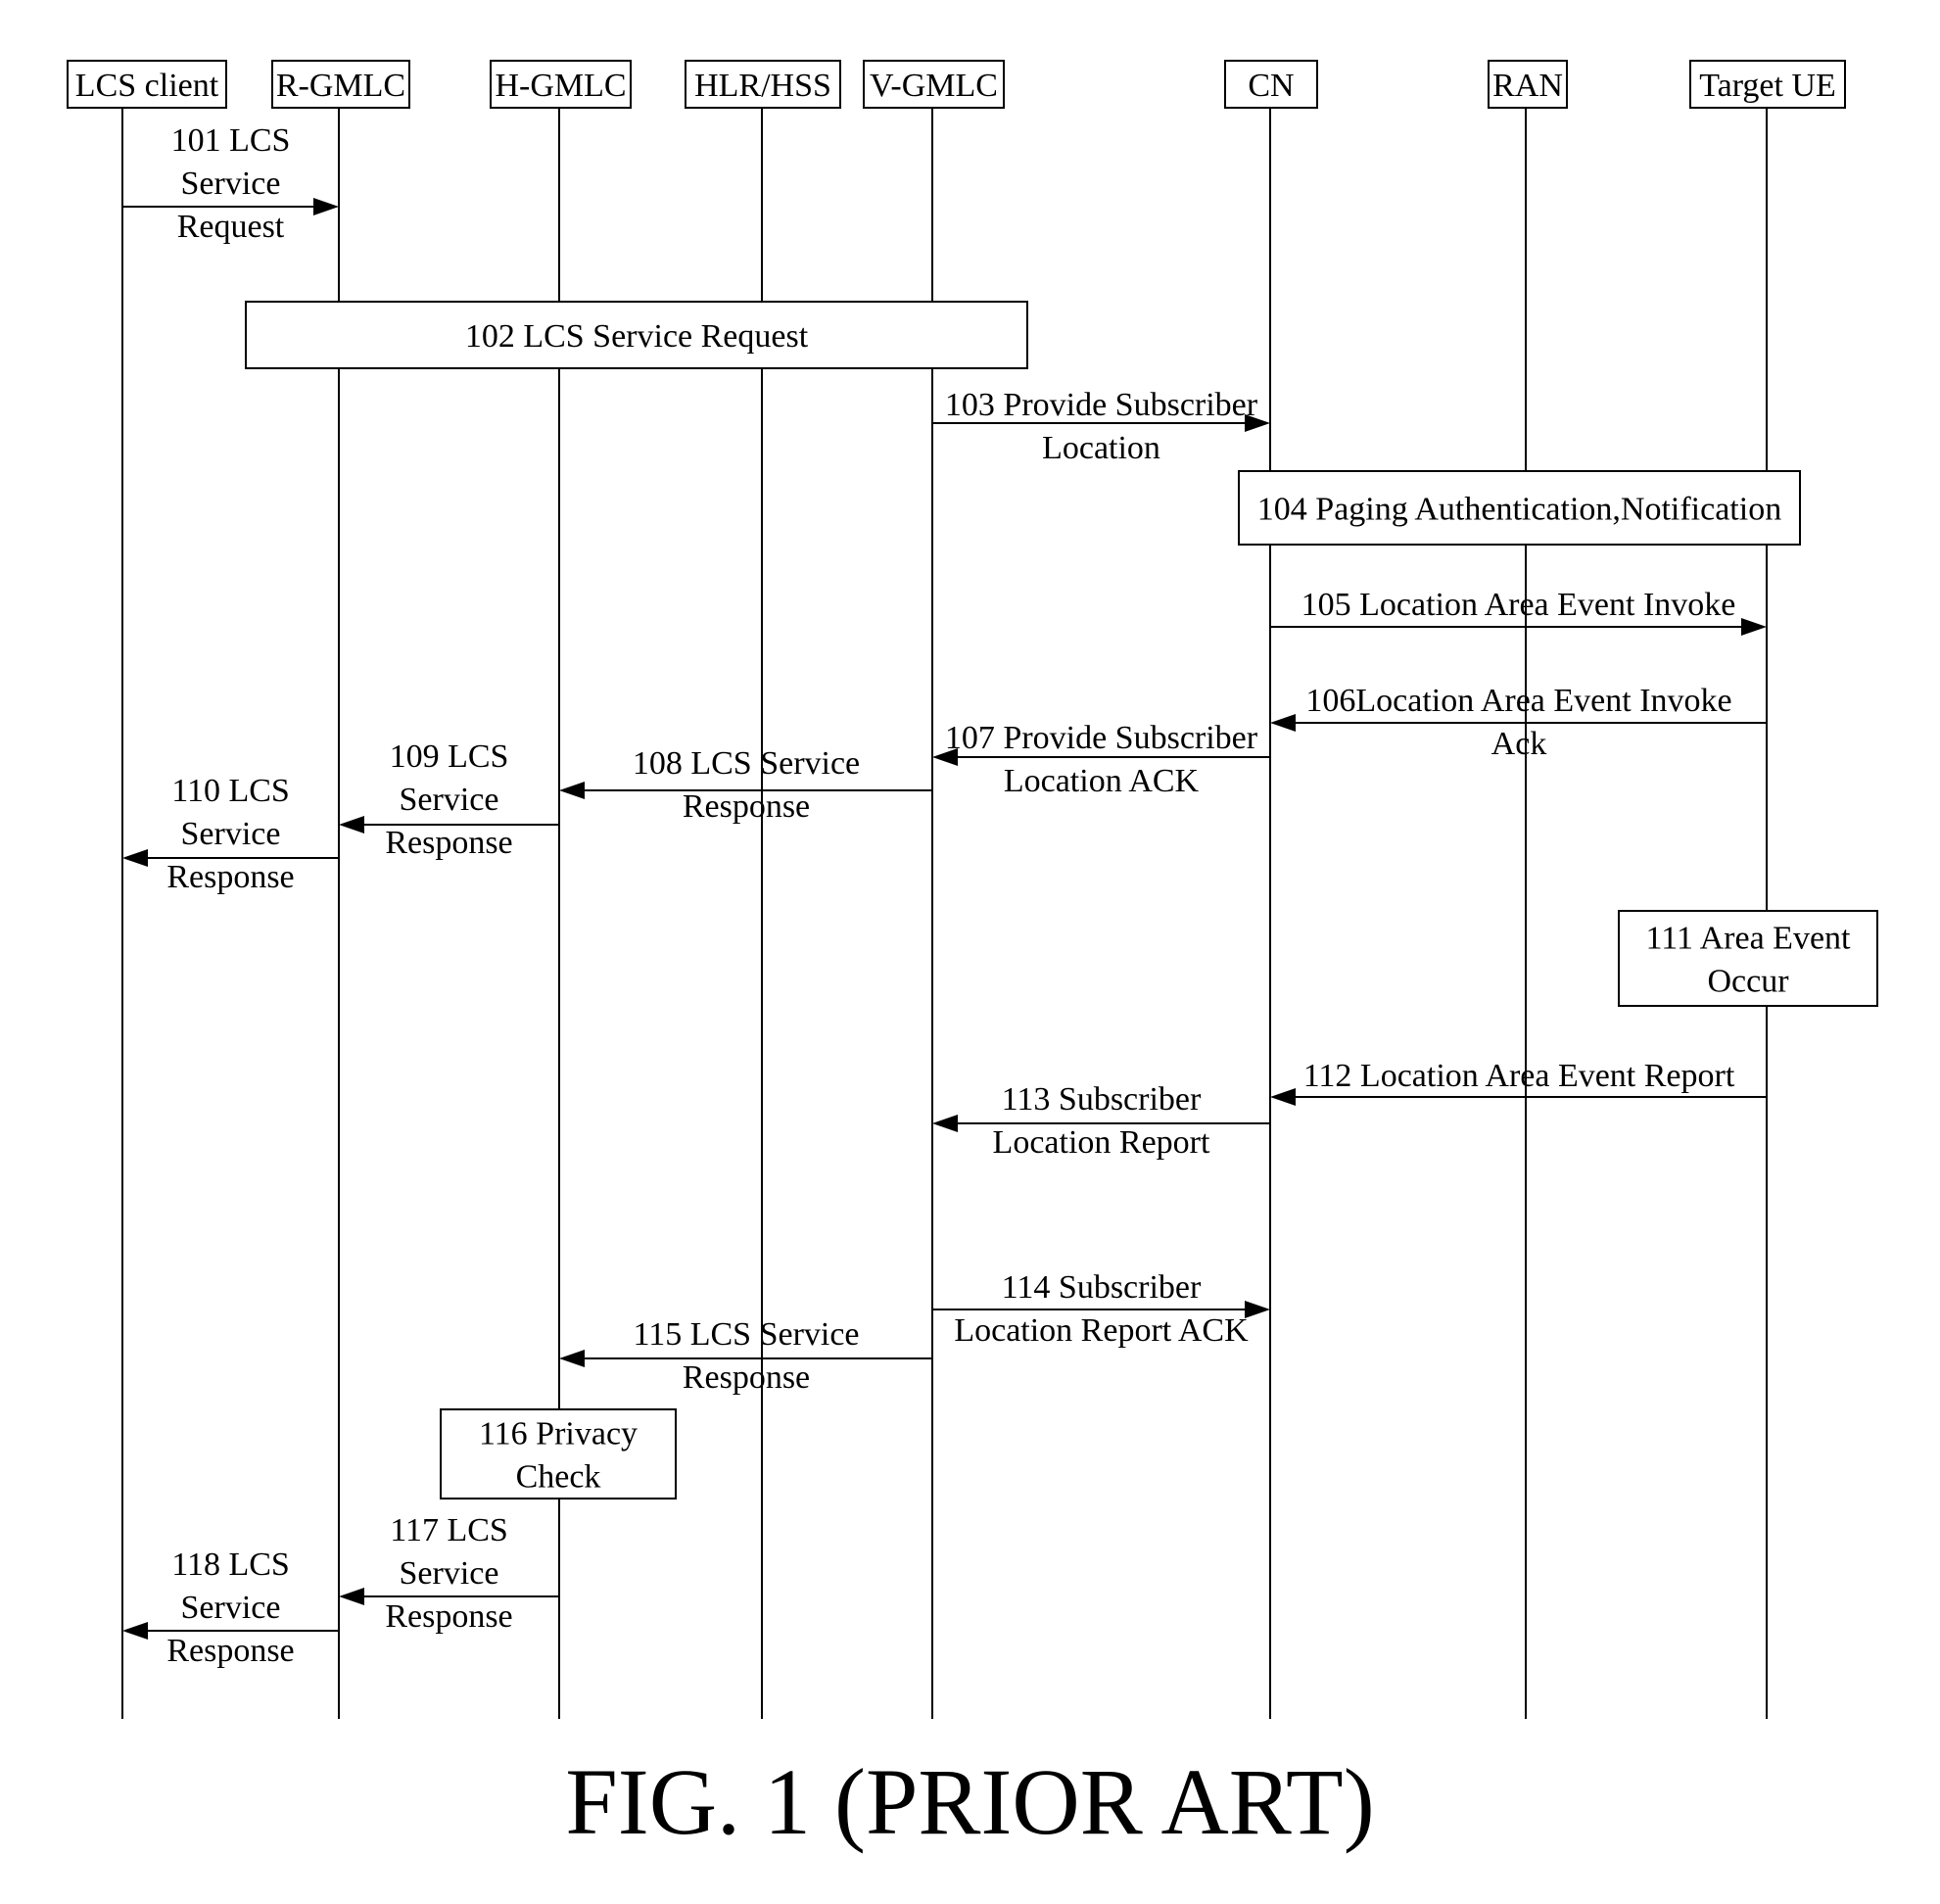 The image size is (1940, 1904). What do you see at coordinates (558, 1434) in the screenshot?
I see `step-box-label-116: 116 Privacy` at bounding box center [558, 1434].